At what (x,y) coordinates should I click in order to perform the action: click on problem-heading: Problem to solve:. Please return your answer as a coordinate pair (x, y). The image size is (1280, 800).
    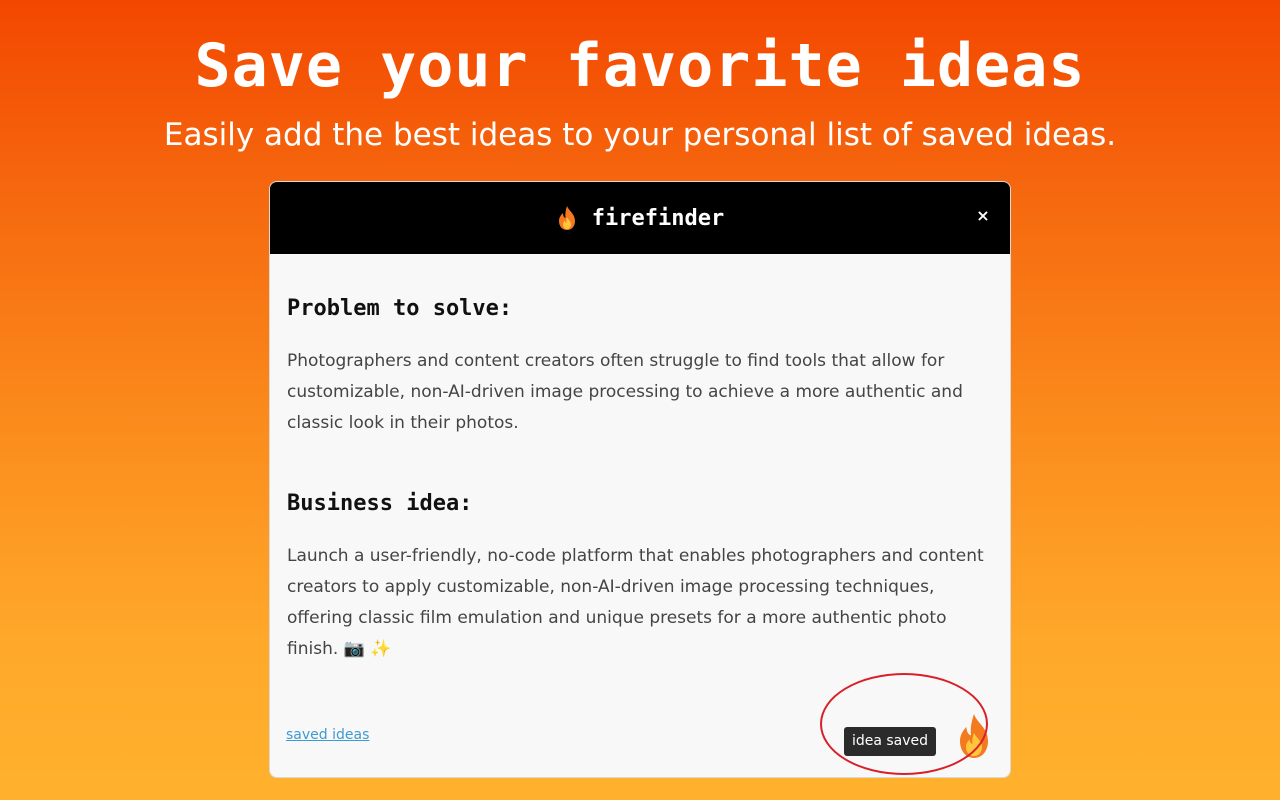
    Looking at the image, I should click on (400, 308).